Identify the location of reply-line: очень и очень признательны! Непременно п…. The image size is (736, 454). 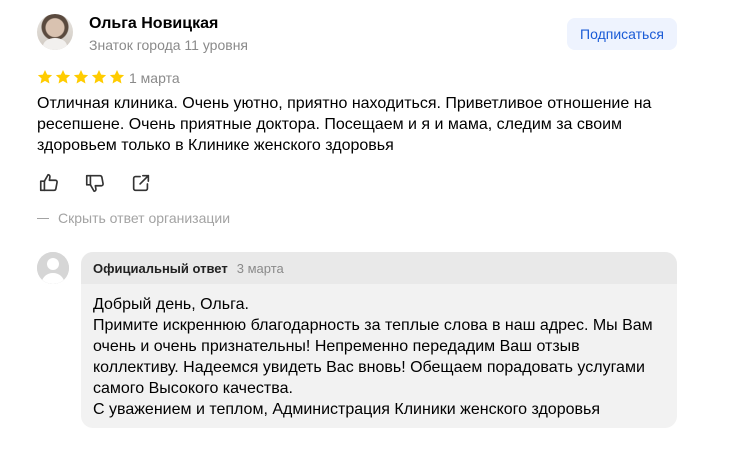
(336, 346).